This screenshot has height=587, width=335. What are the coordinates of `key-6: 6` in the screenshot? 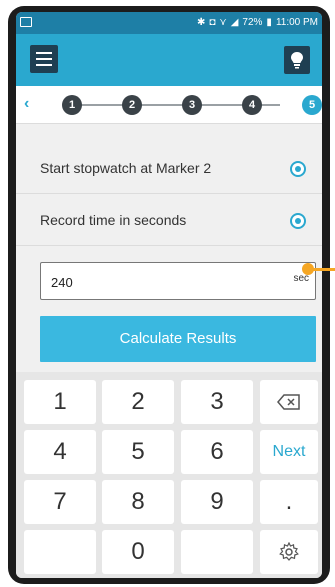 It's located at (217, 452).